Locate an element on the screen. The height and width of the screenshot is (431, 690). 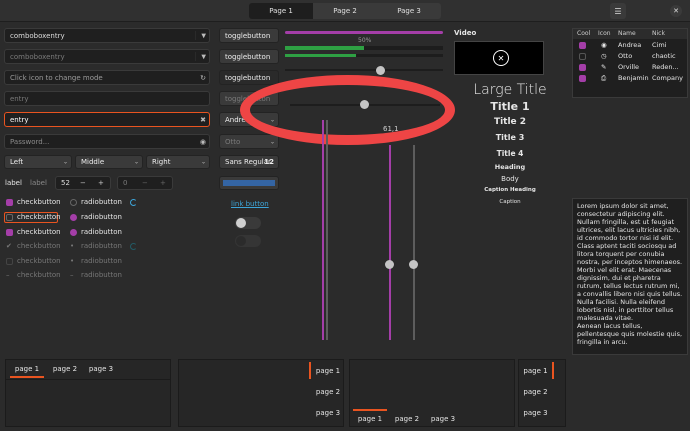
dropdown-right: Right ⌄ is located at coordinates (178, 162).